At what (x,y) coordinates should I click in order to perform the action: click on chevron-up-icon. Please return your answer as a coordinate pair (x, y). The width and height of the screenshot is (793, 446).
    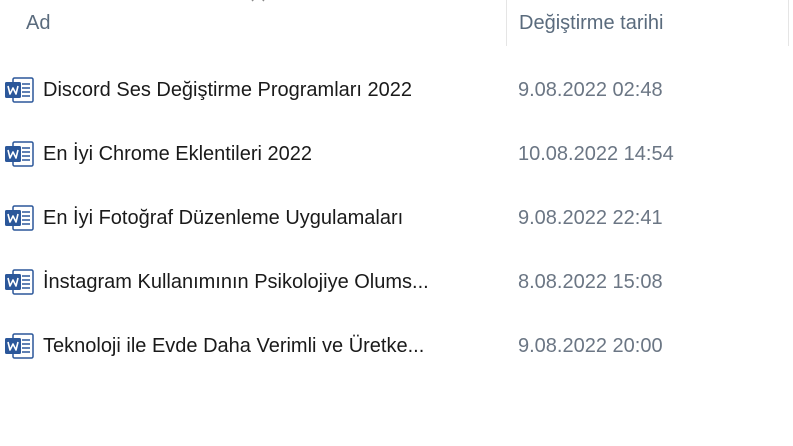
    Looking at the image, I should click on (258, 1).